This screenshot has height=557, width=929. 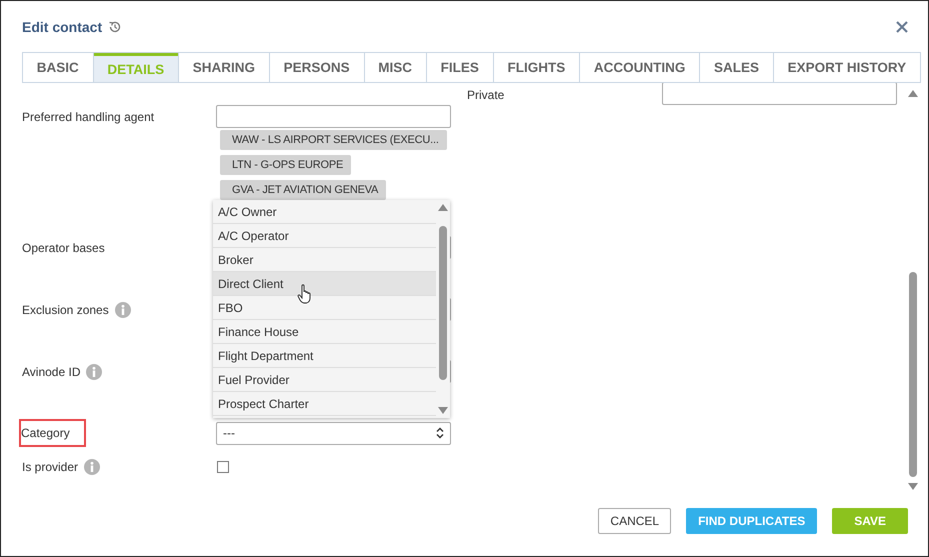 I want to click on field-label: Private, so click(x=485, y=95).